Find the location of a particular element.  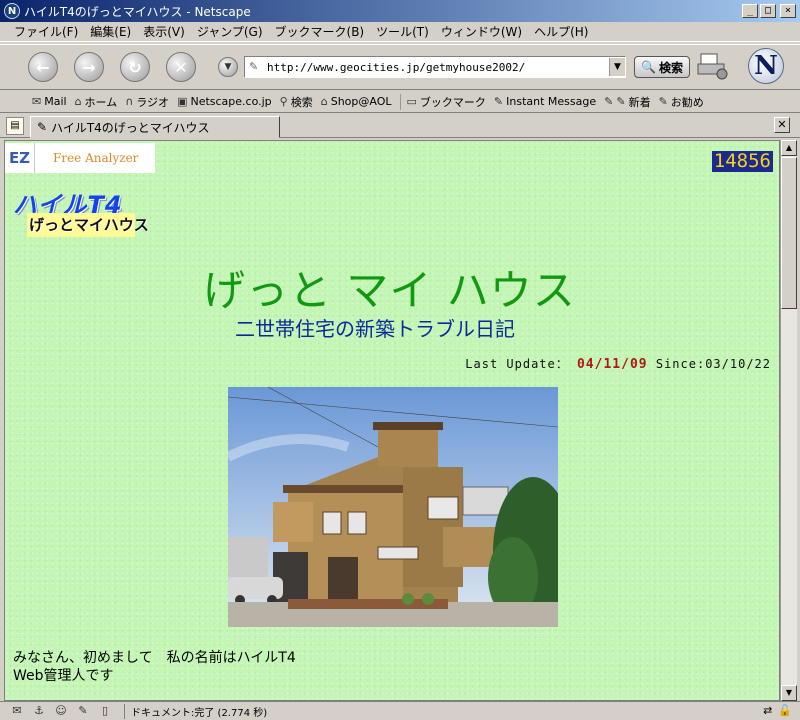

personal-search: ⚲ 検索 is located at coordinates (296, 102).